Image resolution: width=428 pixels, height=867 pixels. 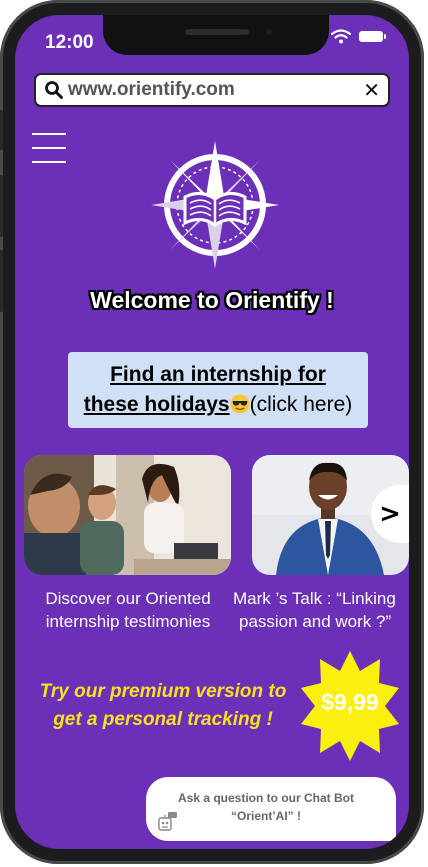 I want to click on premium-line-2: get a personal tracking !, so click(x=163, y=720).